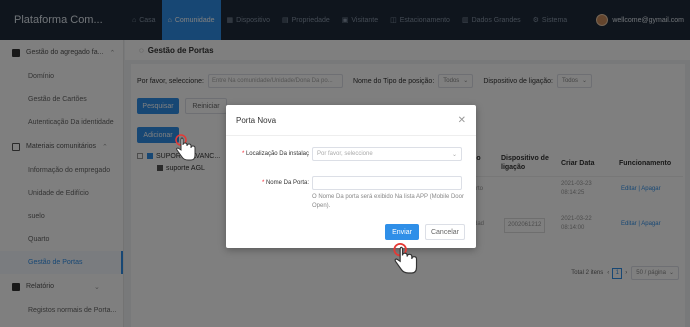 This screenshot has height=327, width=690. What do you see at coordinates (351, 120) in the screenshot?
I see `dialog-header: Porta Nova ✕` at bounding box center [351, 120].